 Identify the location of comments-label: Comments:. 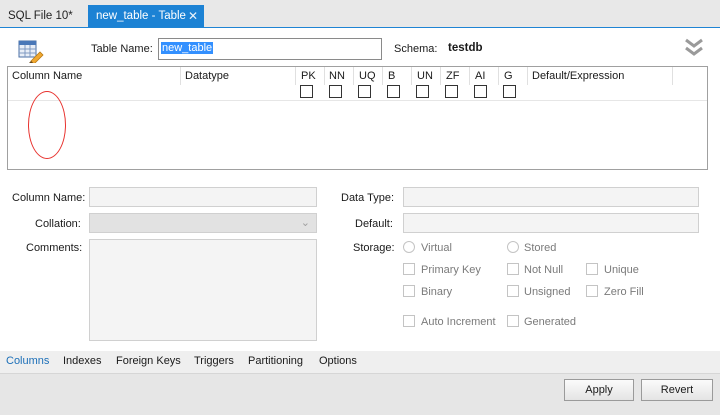
(54, 248).